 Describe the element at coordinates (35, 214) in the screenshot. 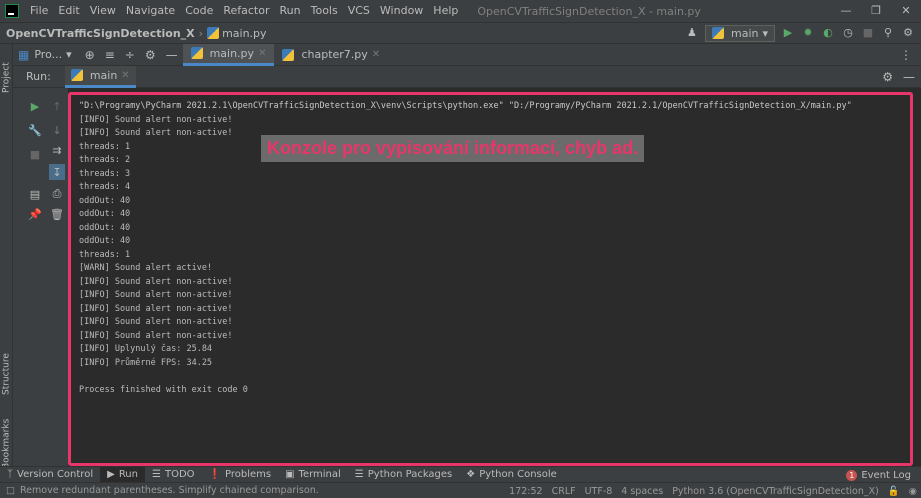

I see `pin-icon: 📌` at that location.